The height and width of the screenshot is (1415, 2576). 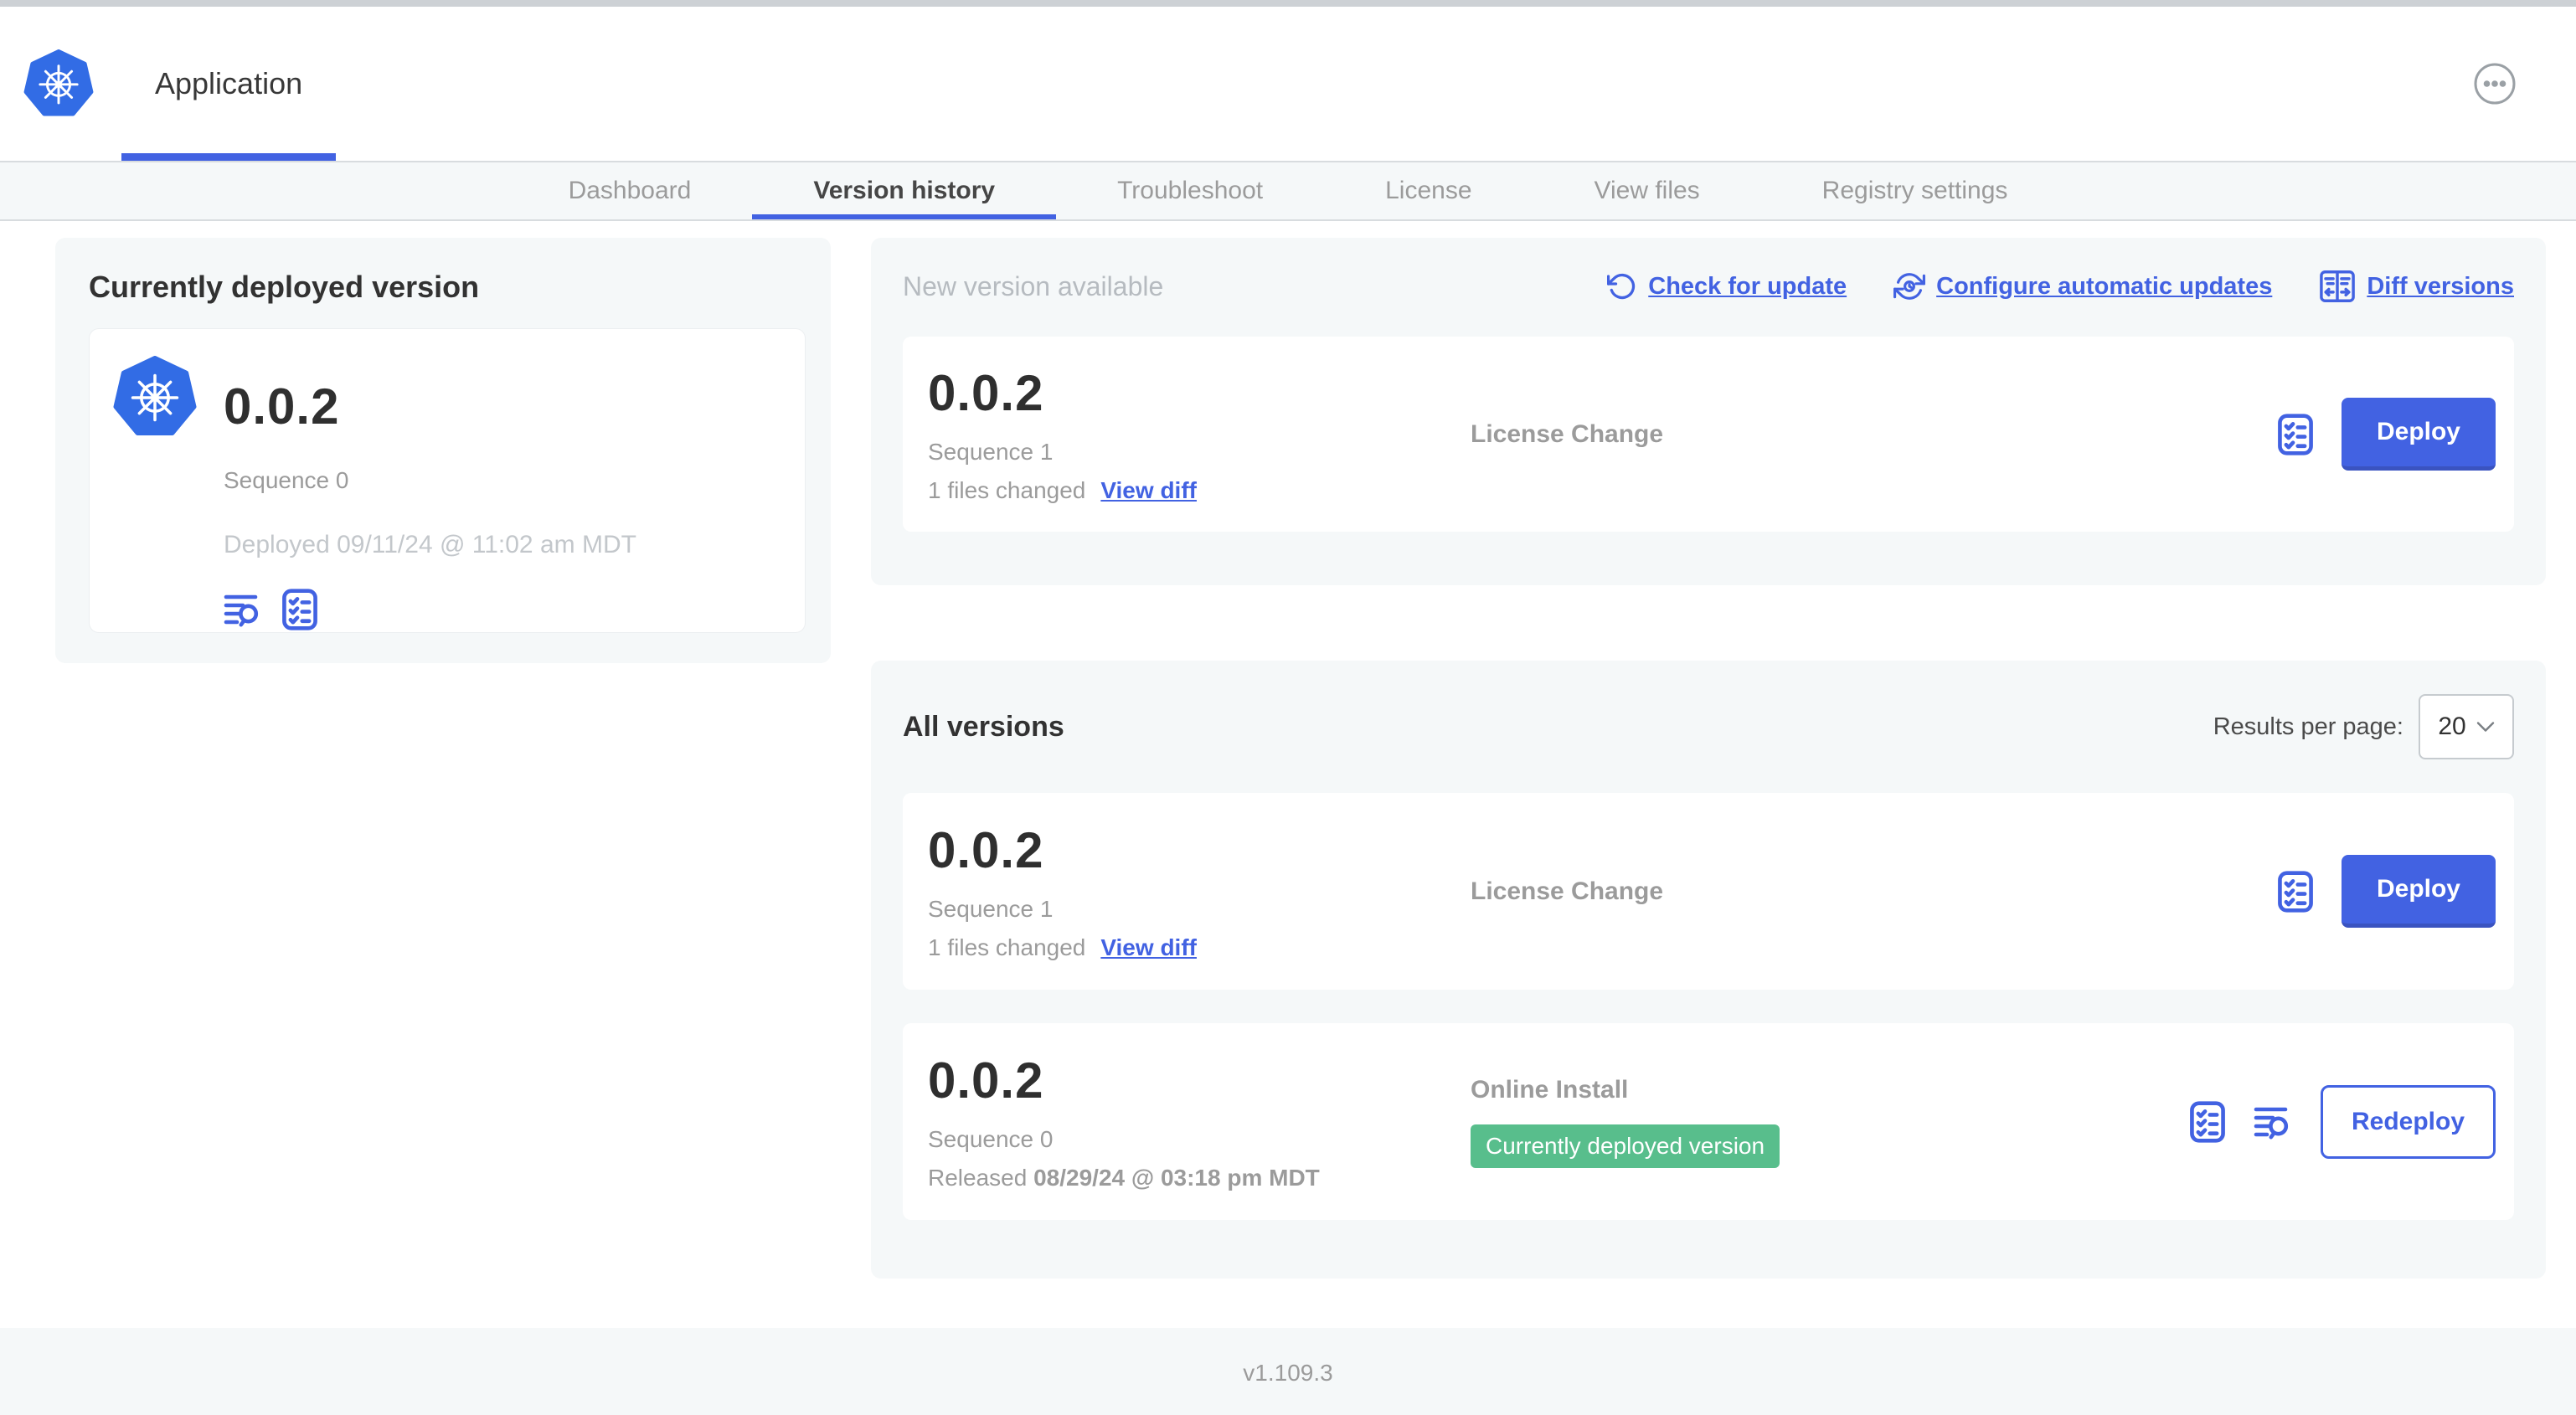 I want to click on app-header: Application, so click(x=1288, y=84).